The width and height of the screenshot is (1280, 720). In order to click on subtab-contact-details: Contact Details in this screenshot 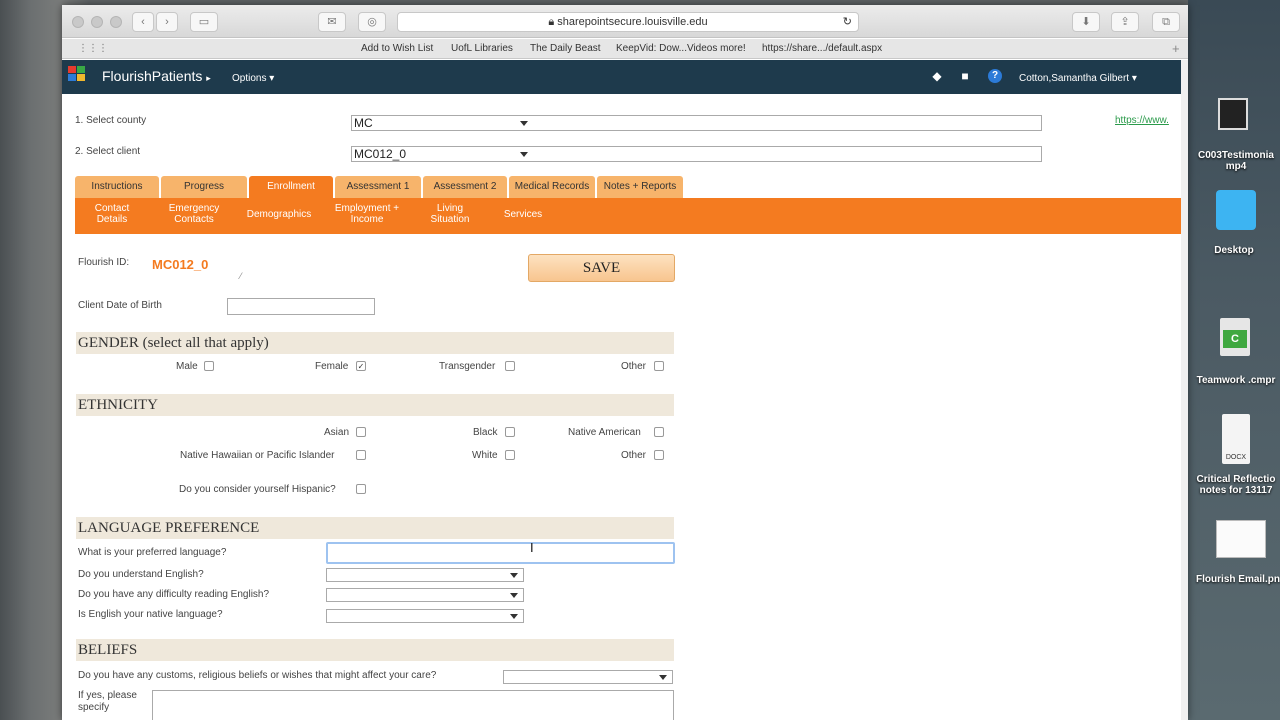, I will do `click(112, 214)`.